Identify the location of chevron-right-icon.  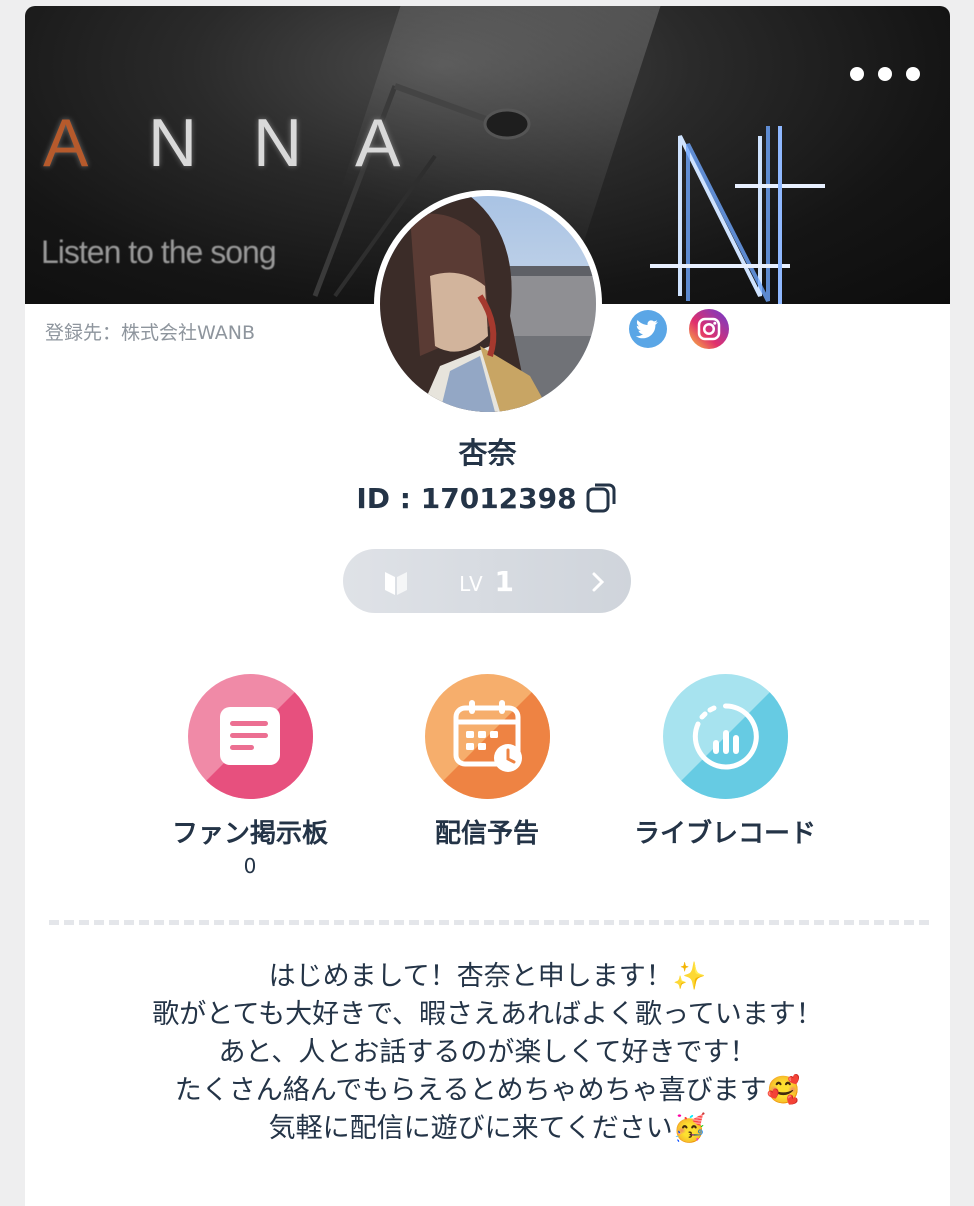
(598, 582).